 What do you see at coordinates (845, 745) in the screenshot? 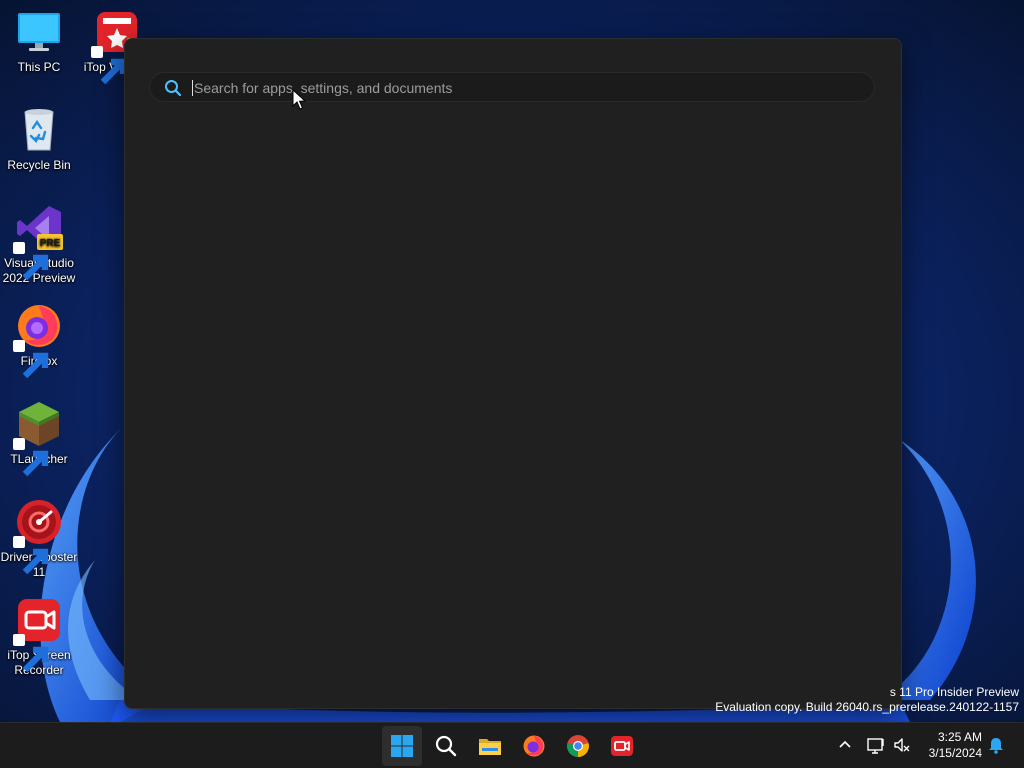
I see `show-hidden-icons-chevron-icon` at bounding box center [845, 745].